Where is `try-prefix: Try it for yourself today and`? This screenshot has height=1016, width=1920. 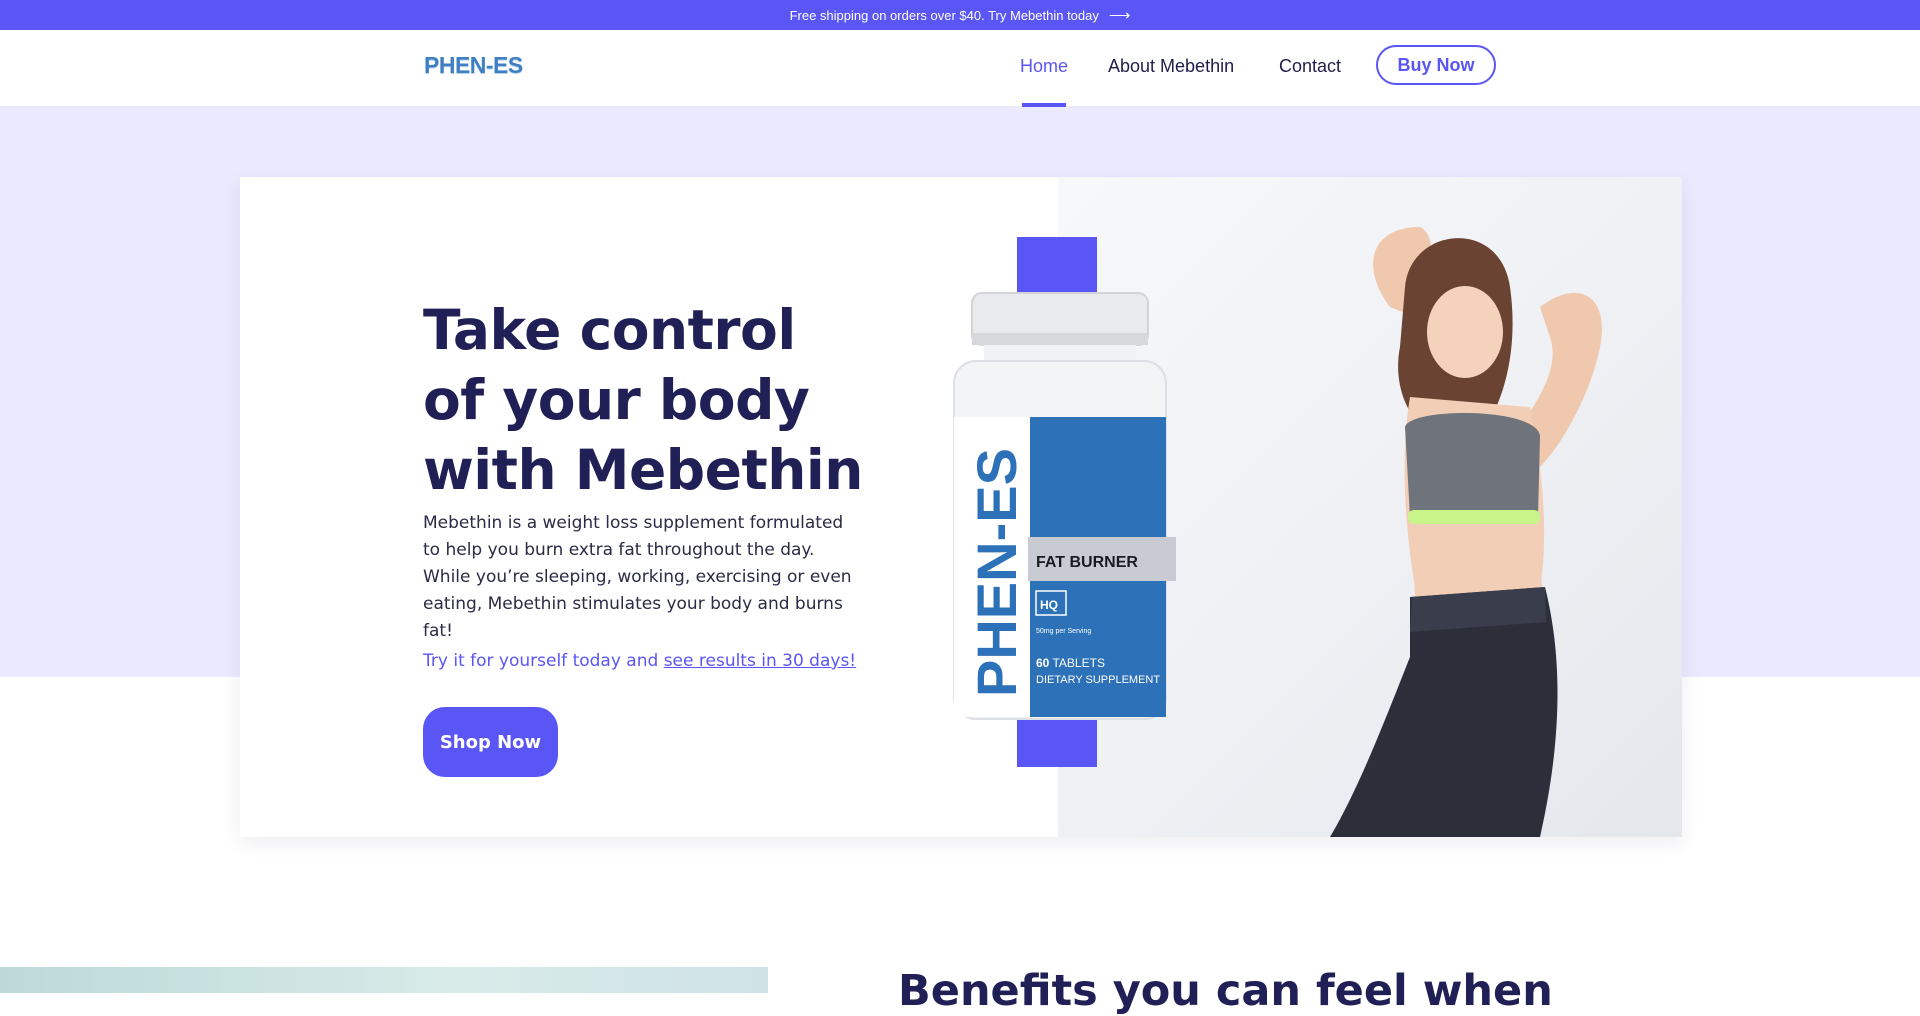 try-prefix: Try it for yourself today and is located at coordinates (543, 661).